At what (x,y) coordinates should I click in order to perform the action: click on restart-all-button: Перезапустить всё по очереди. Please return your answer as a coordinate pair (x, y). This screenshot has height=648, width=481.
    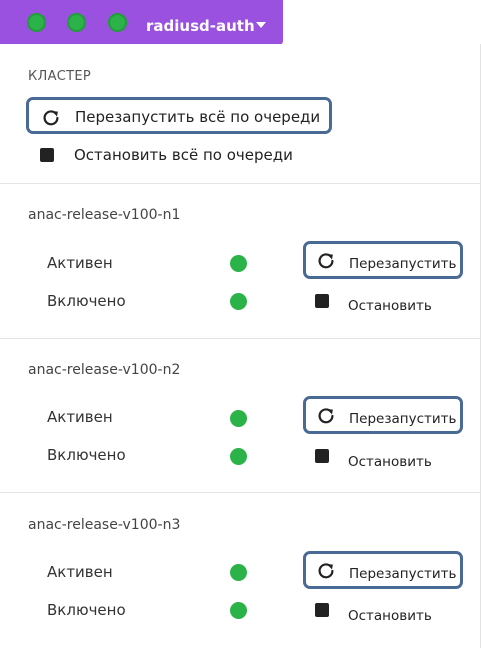
    Looking at the image, I should click on (179, 115).